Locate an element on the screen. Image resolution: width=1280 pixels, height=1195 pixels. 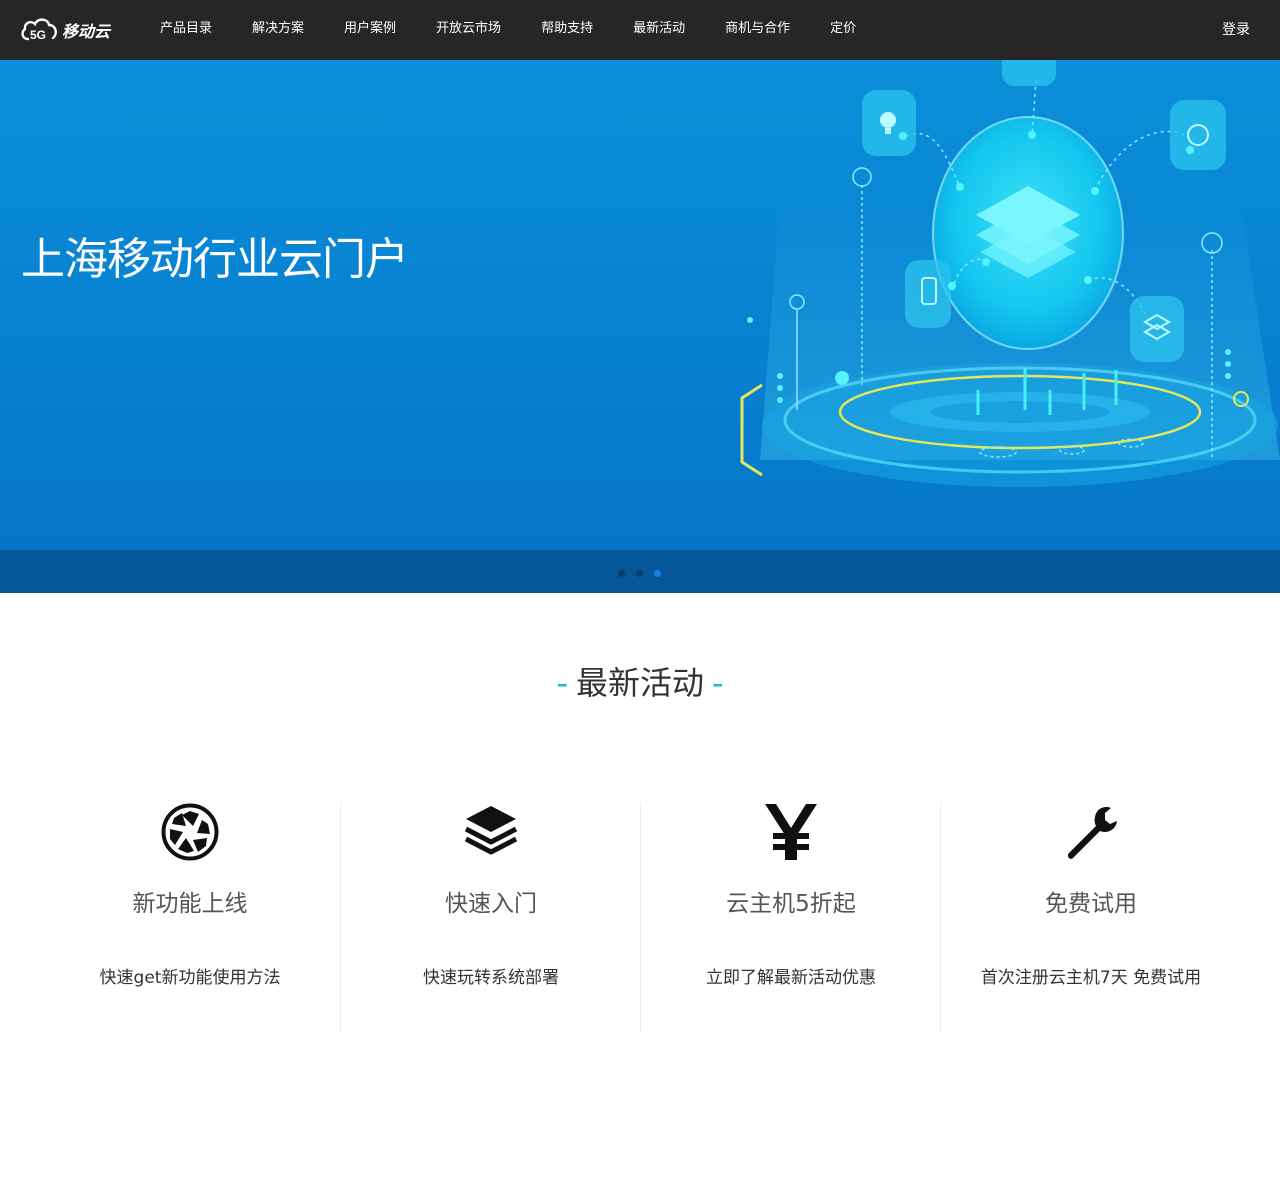
feature-desc: 快速get新功能使用方法 is located at coordinates (190, 978).